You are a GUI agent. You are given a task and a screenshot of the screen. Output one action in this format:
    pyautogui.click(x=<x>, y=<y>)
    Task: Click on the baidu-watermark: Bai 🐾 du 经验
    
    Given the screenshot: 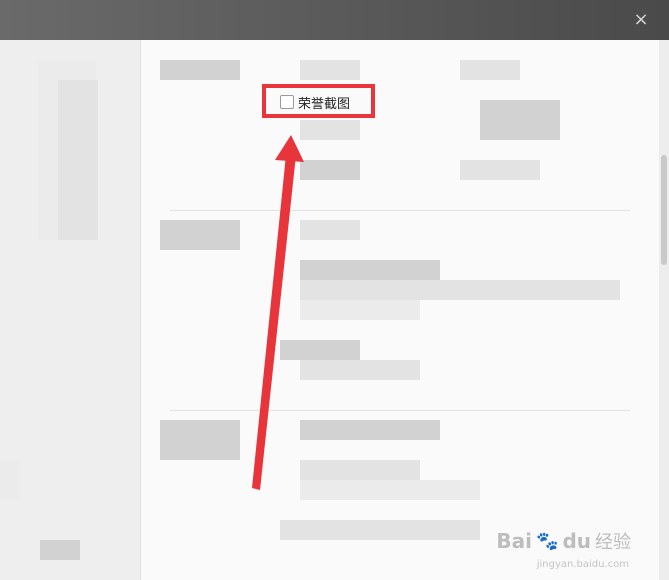 What is the action you would take?
    pyautogui.click(x=563, y=541)
    